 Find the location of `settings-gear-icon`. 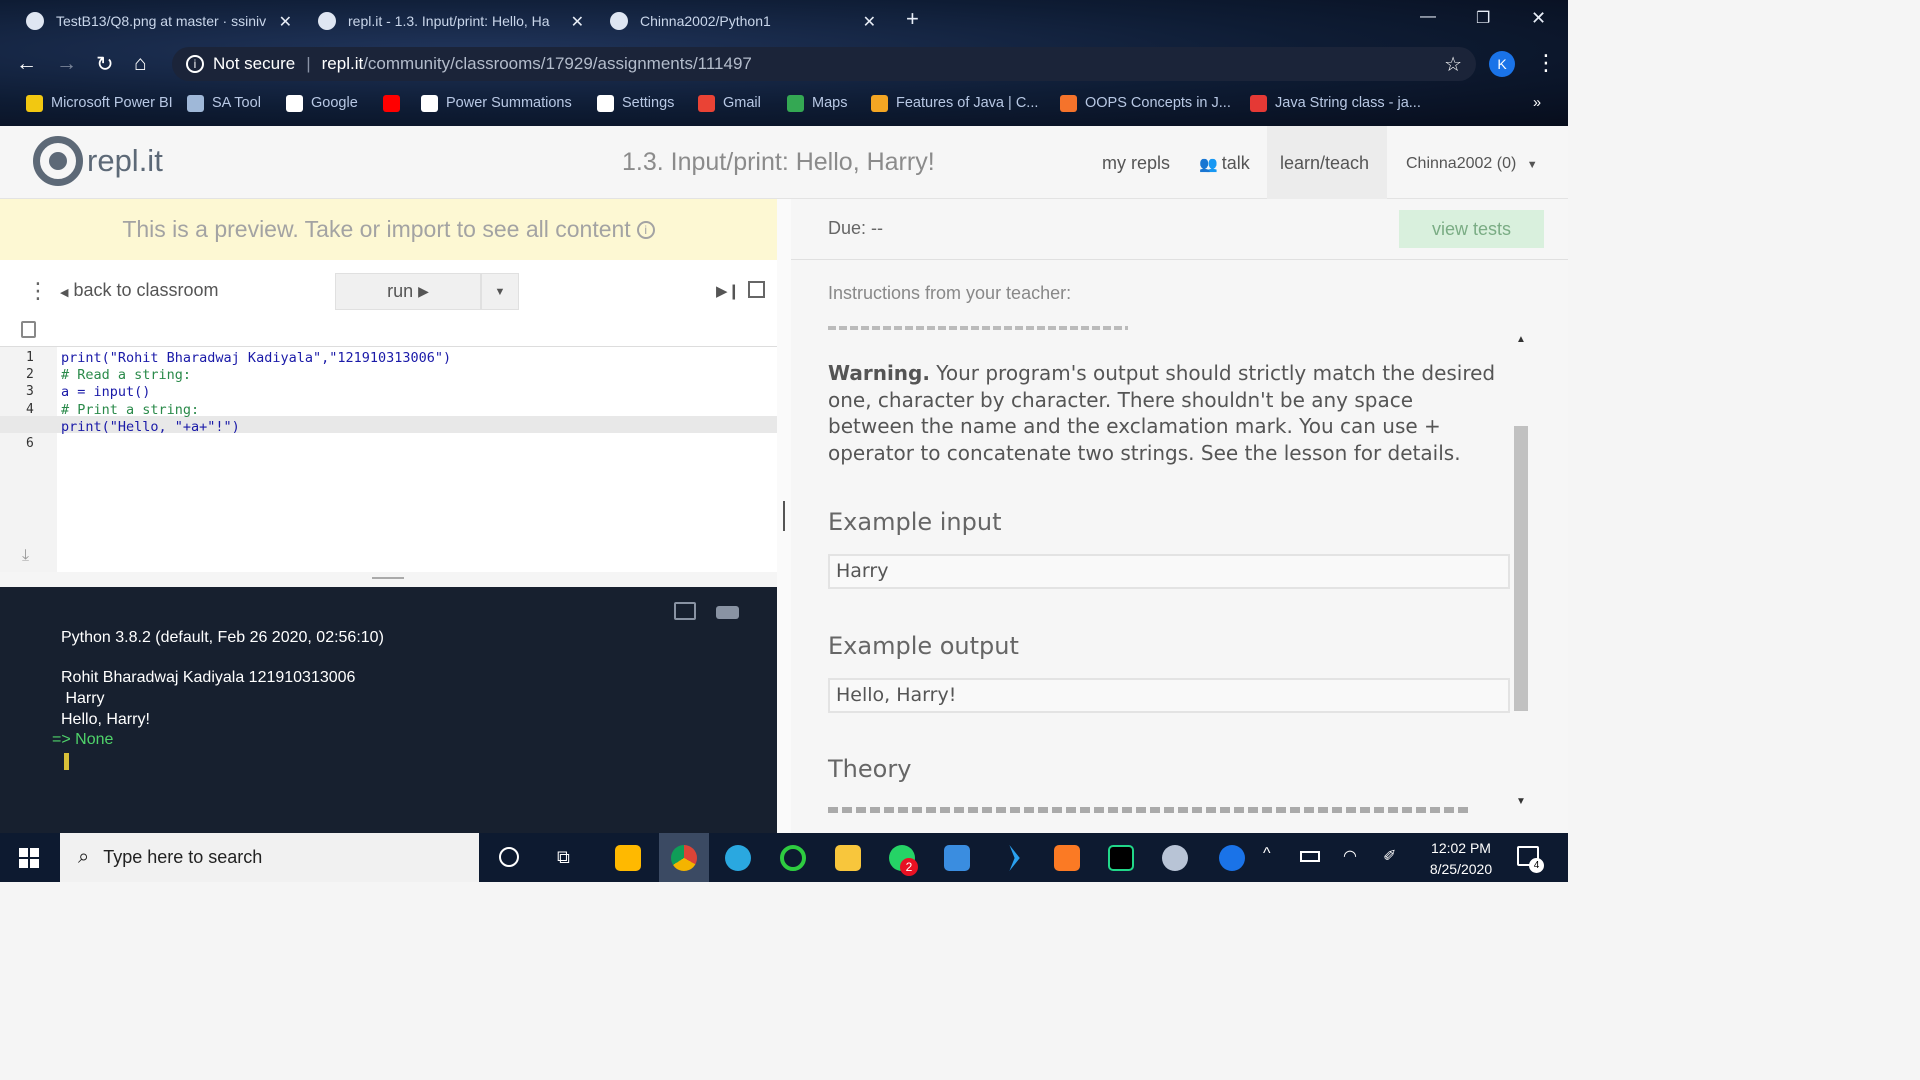

settings-gear-icon is located at coordinates (1175, 858).